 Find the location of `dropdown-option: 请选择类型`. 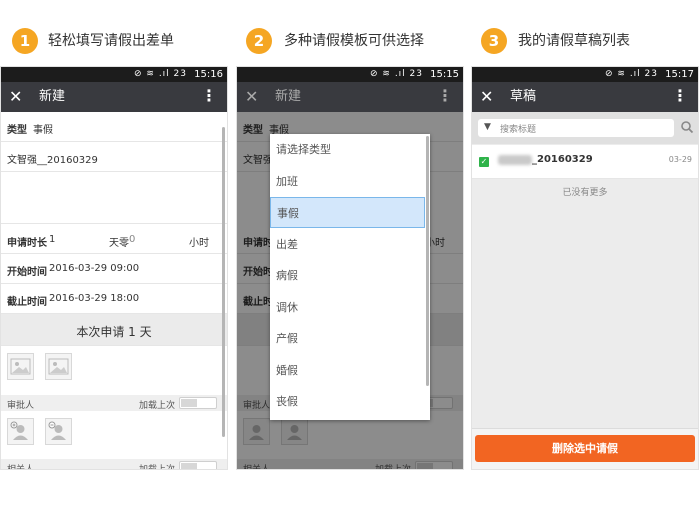

dropdown-option: 请选择类型 is located at coordinates (347, 149).